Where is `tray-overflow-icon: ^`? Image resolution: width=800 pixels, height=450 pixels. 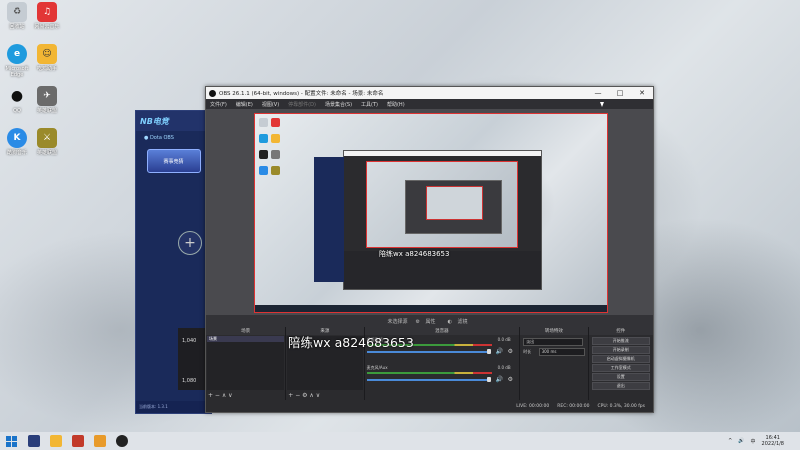
tray-overflow-icon: ^ is located at coordinates (730, 441).